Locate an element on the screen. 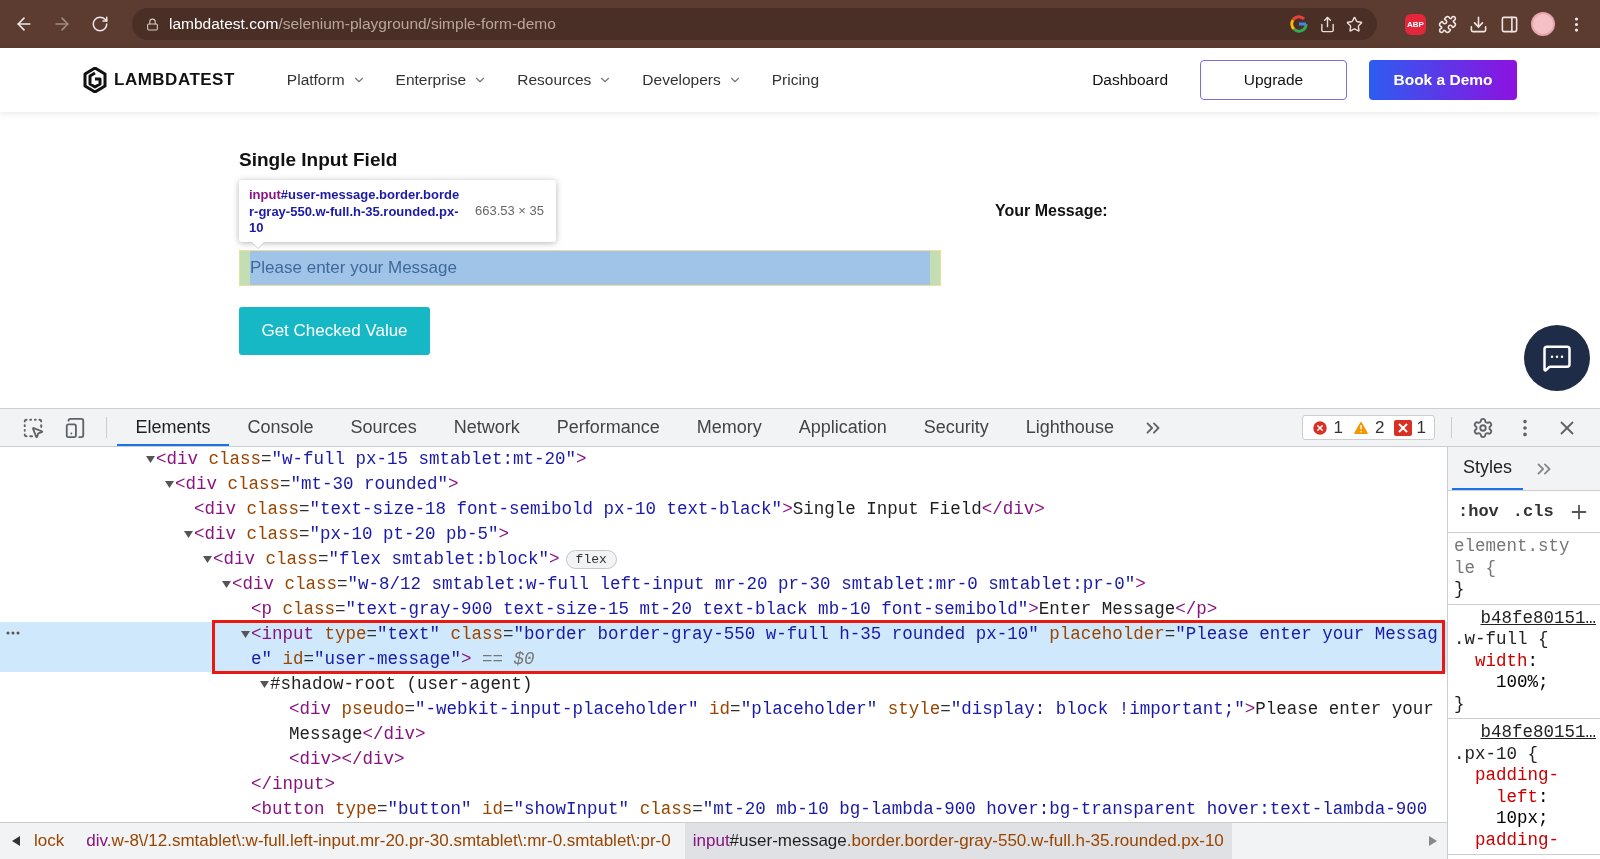  code-line: <div class="flex smtablet:block"> is located at coordinates (386, 559).